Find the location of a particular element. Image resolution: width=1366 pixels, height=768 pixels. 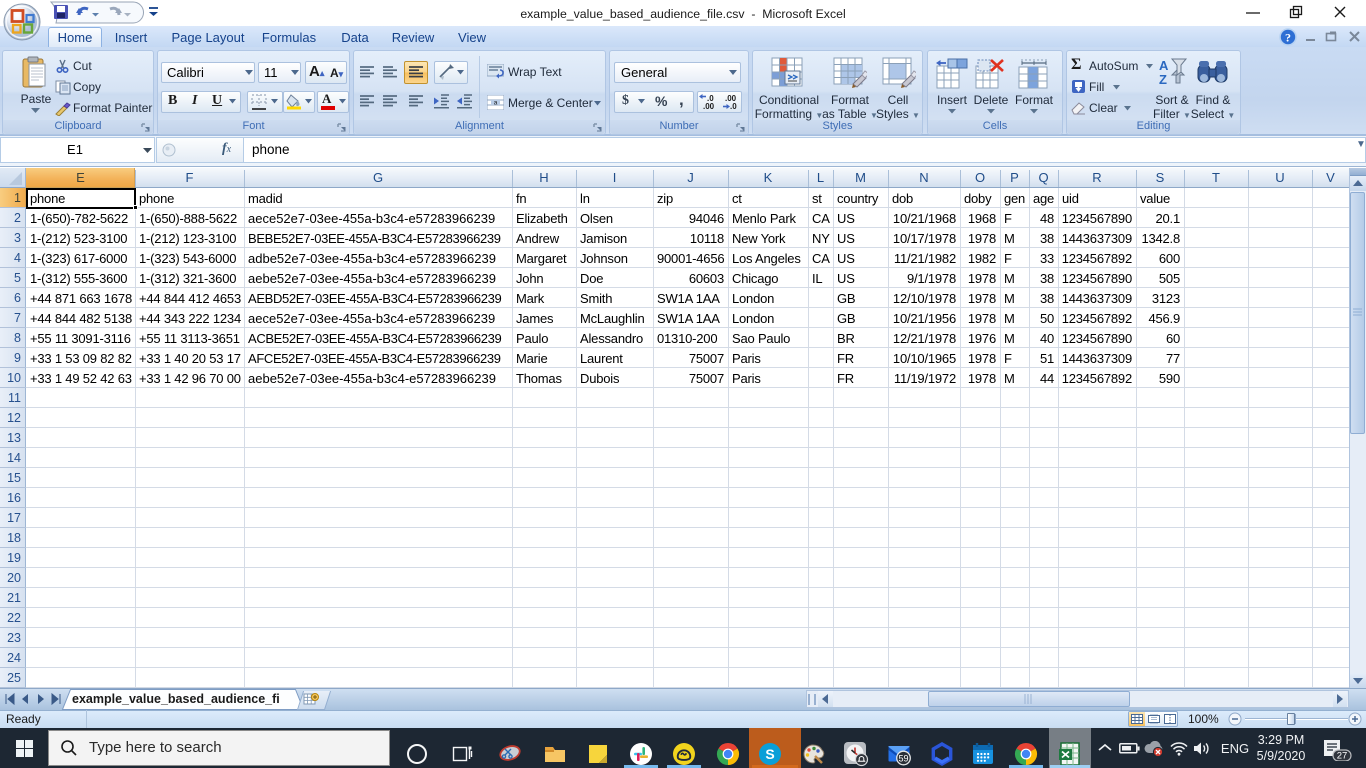

svg-text: 59 is located at coordinates (903, 758).